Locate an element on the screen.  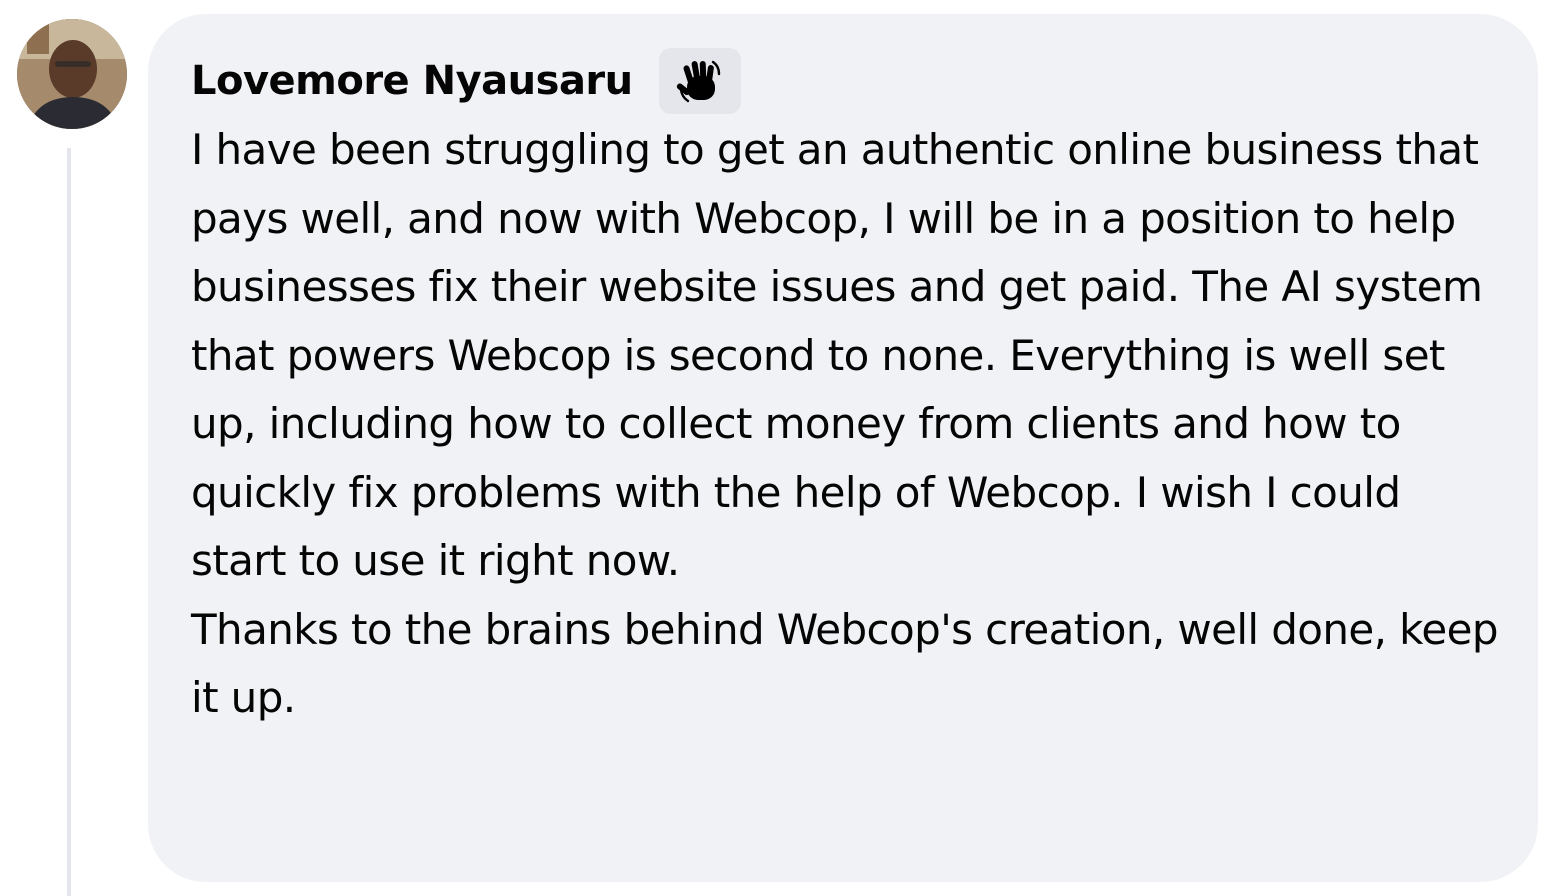
waving-hand-icon is located at coordinates (699, 81).